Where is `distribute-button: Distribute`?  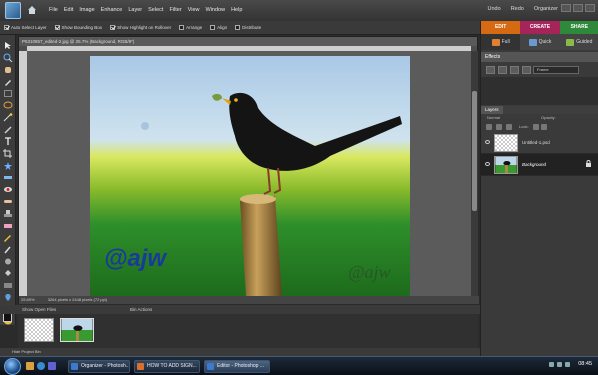
distribute-button: Distribute is located at coordinates (248, 27).